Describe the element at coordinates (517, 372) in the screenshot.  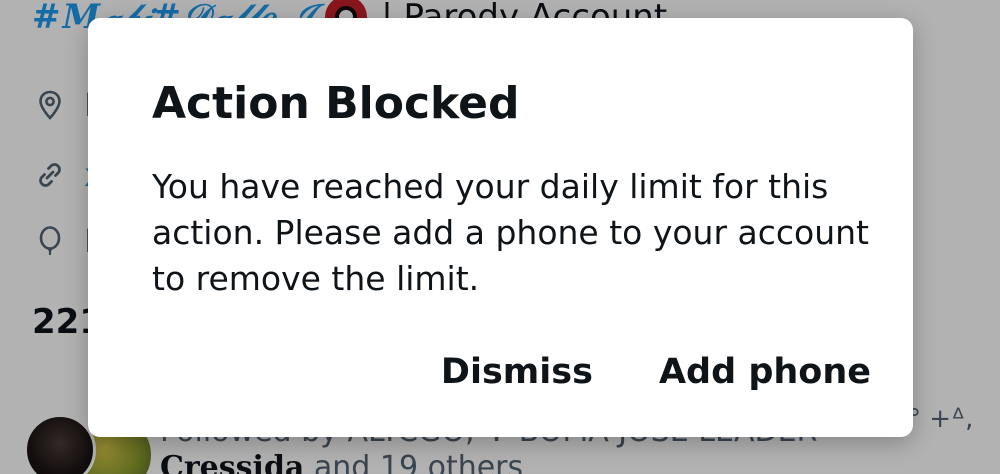
I see `dismiss-button: Dismiss` at that location.